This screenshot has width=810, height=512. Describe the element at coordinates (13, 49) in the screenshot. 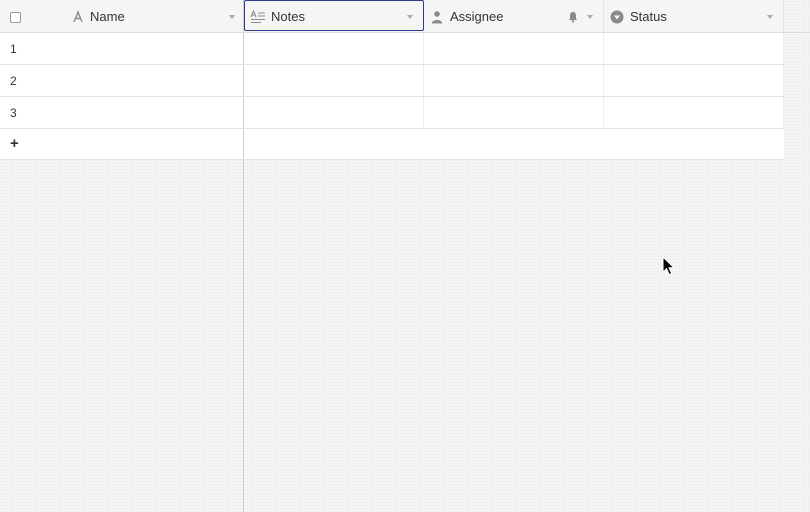

I see `row-number: 1` at that location.